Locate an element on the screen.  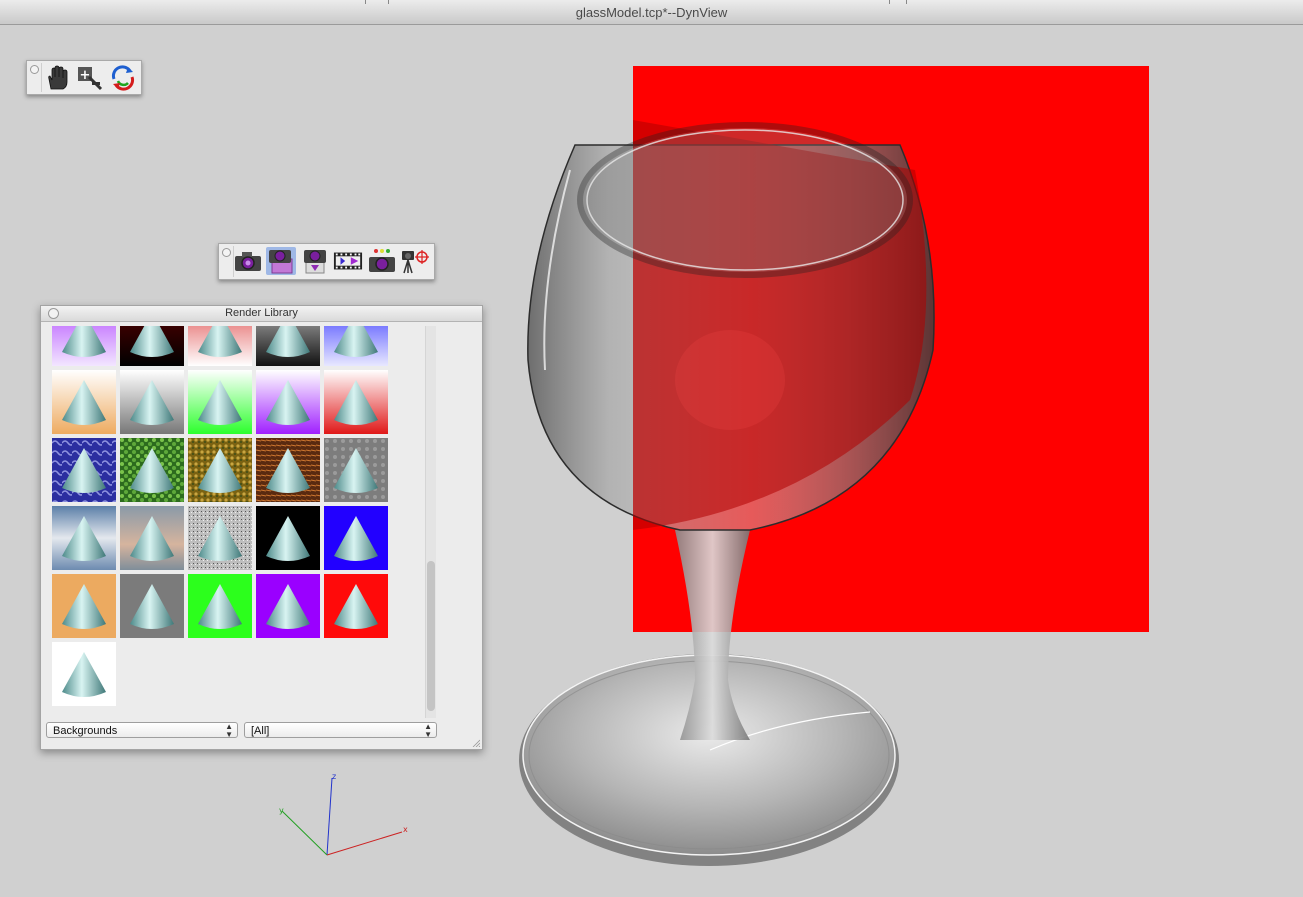
thumbnail-blue-gradient is located at coordinates (356, 346).